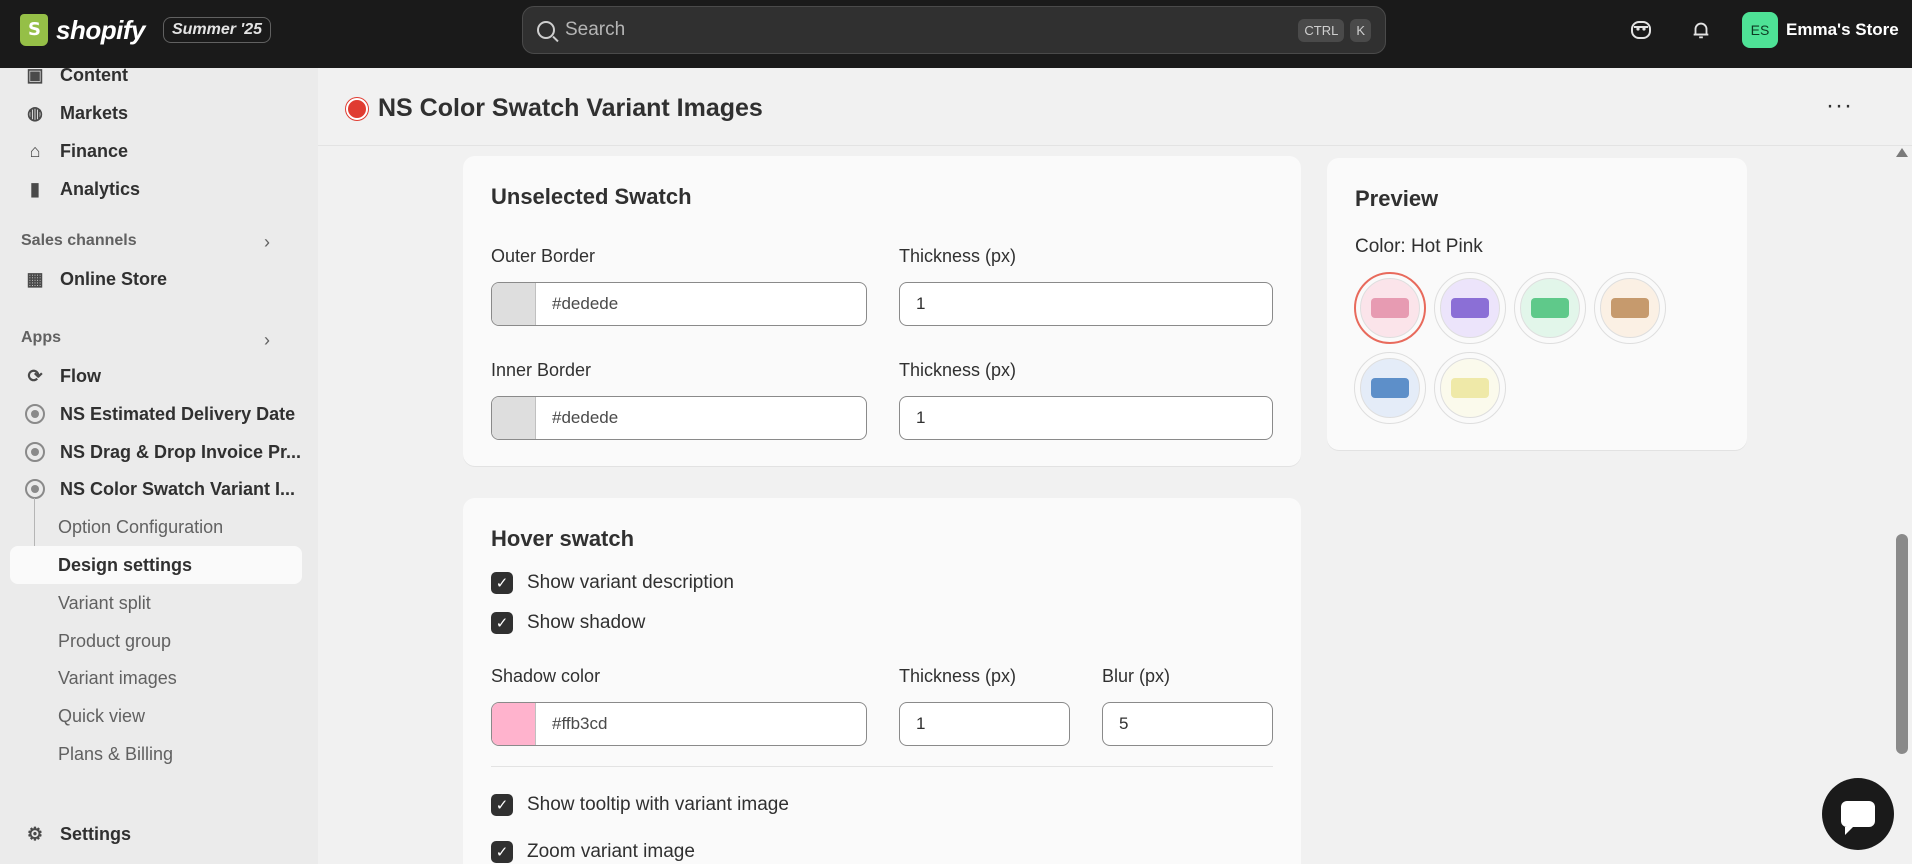 The width and height of the screenshot is (1912, 864). I want to click on bell-icon, so click(1701, 30).